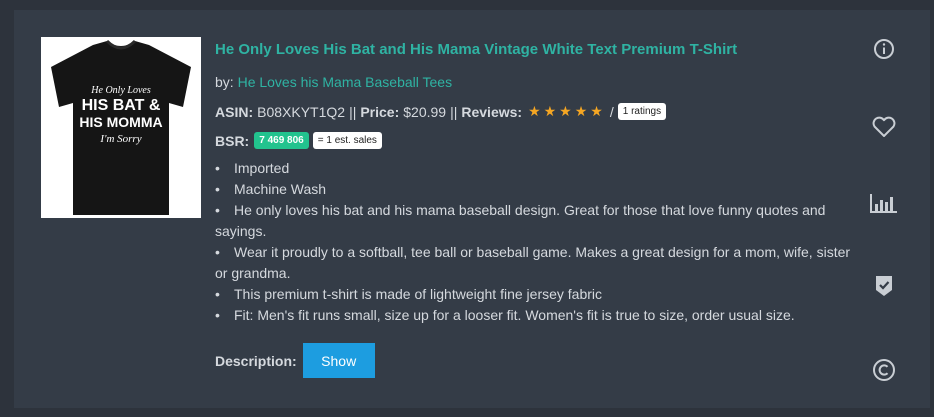 This screenshot has height=417, width=934. I want to click on image-text-line-2: HIS BAT &, so click(121, 105).